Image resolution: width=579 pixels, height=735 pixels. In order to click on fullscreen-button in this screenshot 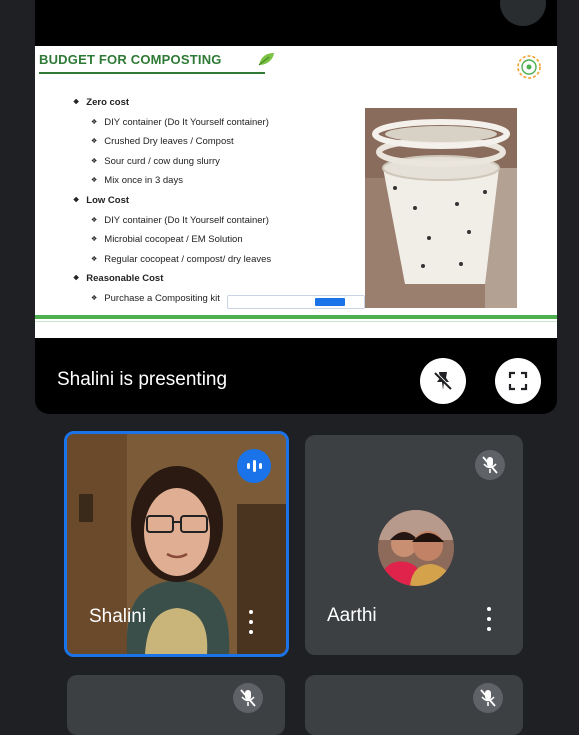, I will do `click(518, 381)`.